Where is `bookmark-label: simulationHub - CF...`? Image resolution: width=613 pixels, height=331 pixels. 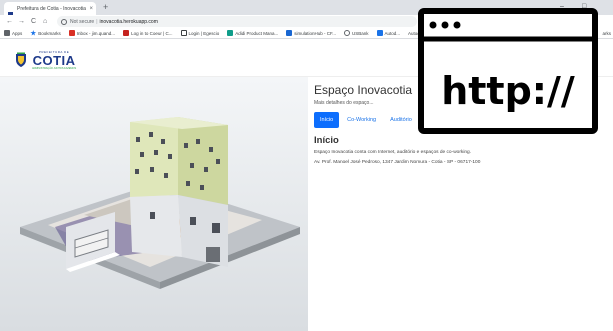
bookmark-label: simulationHub - CF... is located at coordinates (315, 33).